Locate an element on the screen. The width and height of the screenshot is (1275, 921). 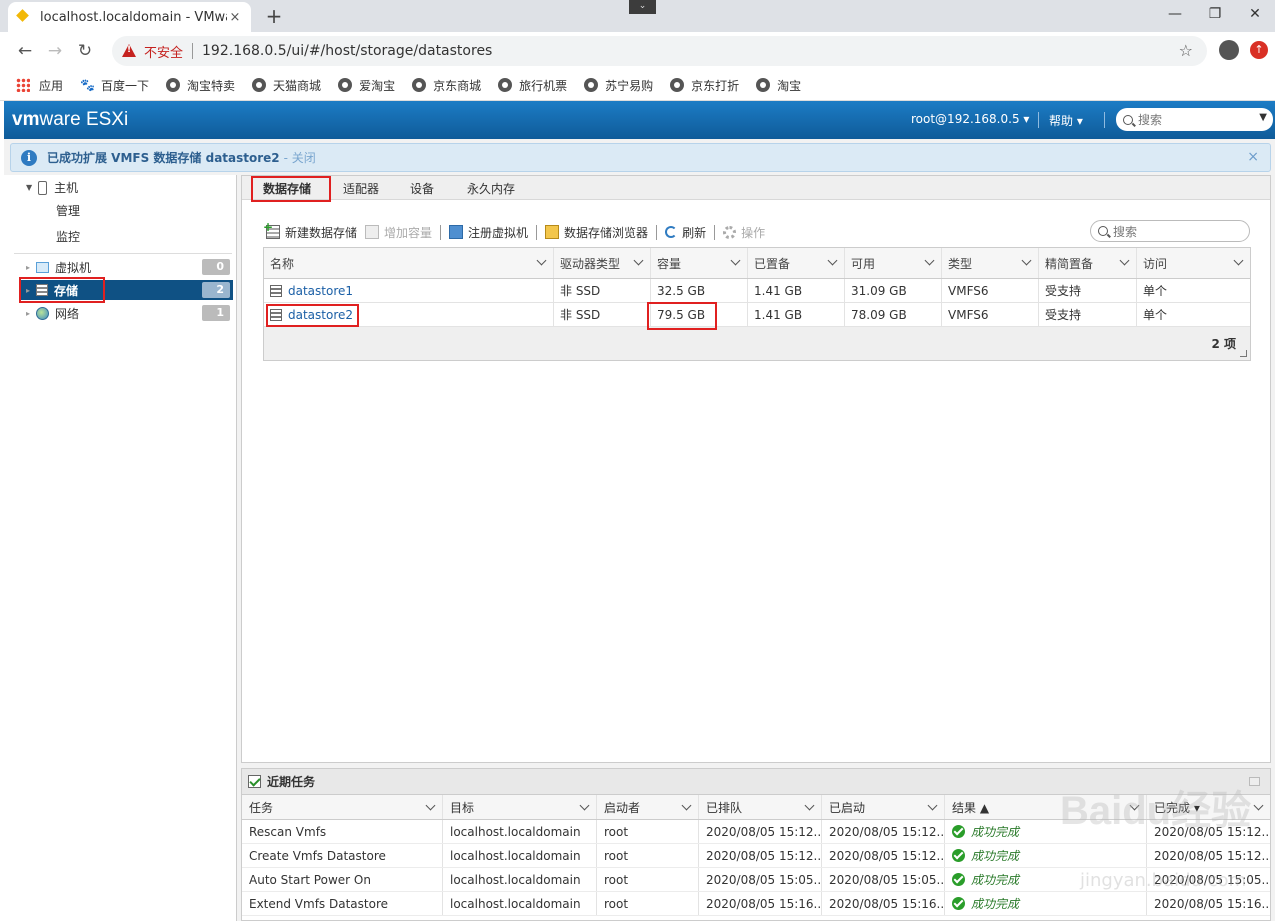
tab-persistent-memory: 永久内存 is located at coordinates (491, 188).